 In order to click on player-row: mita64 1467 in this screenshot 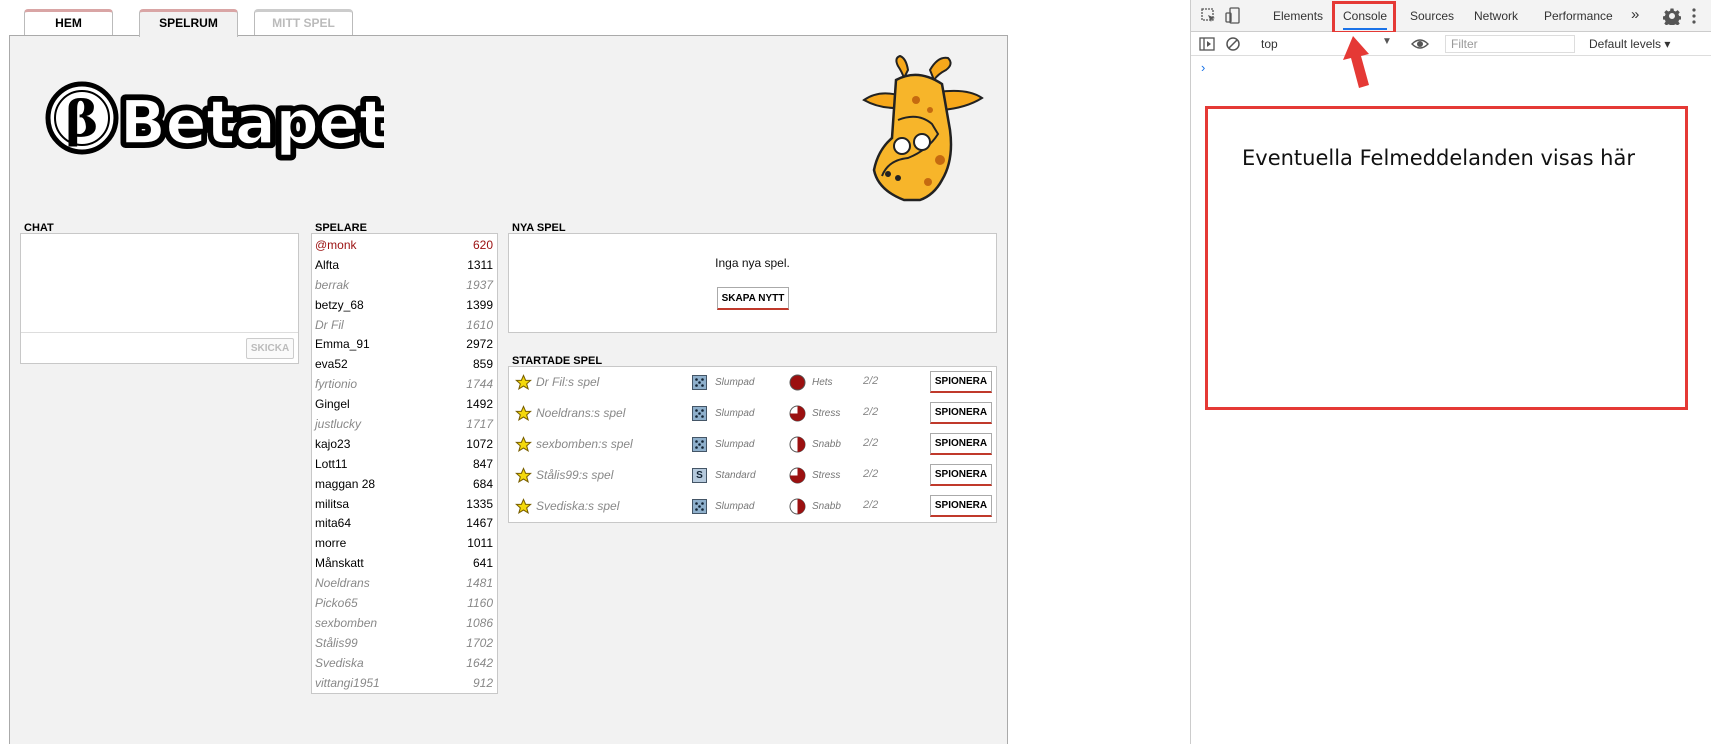, I will do `click(404, 524)`.